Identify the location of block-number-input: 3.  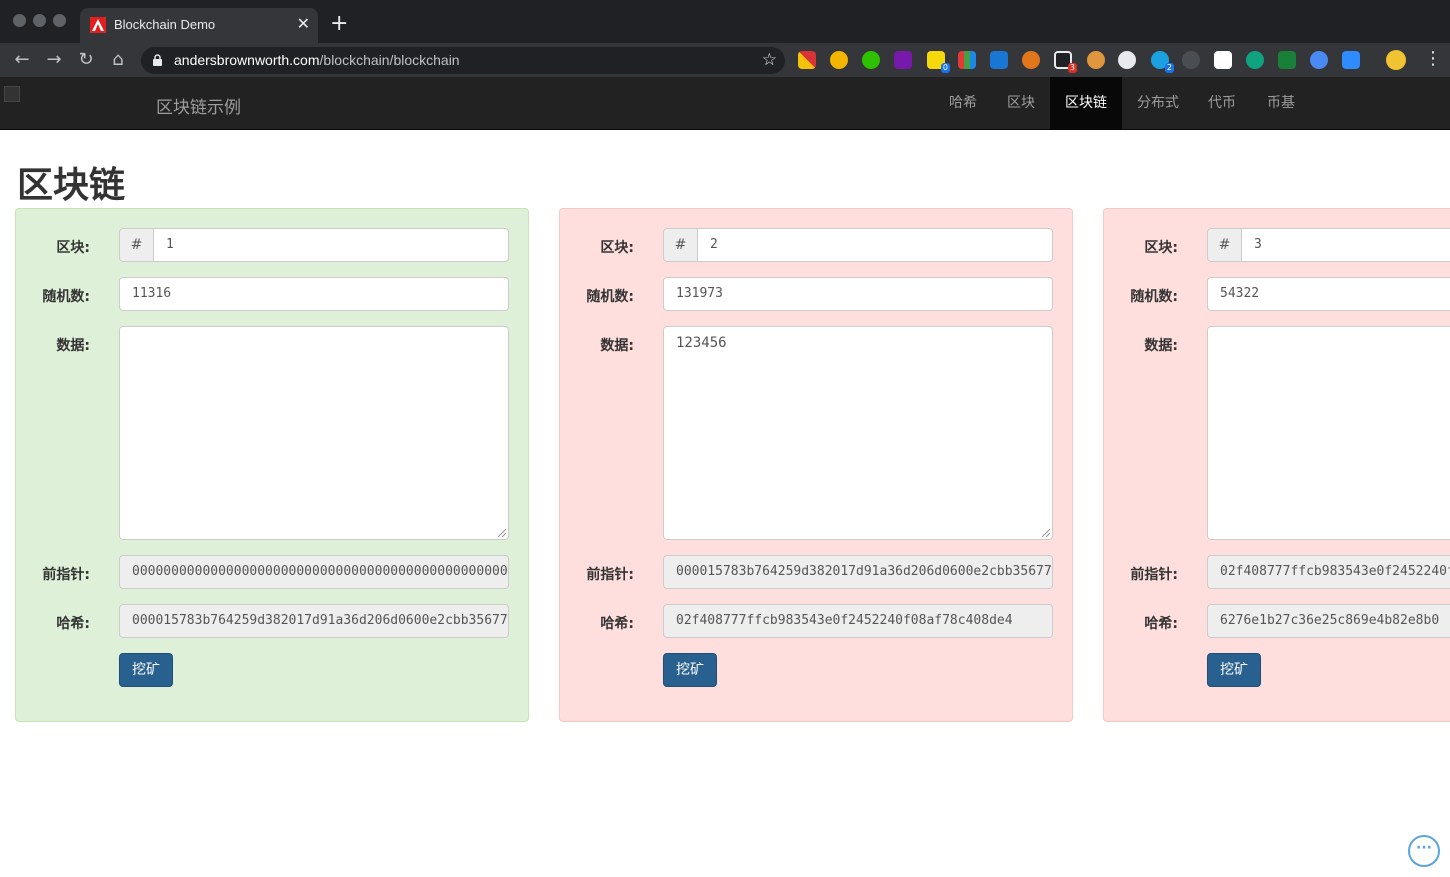
(1345, 245).